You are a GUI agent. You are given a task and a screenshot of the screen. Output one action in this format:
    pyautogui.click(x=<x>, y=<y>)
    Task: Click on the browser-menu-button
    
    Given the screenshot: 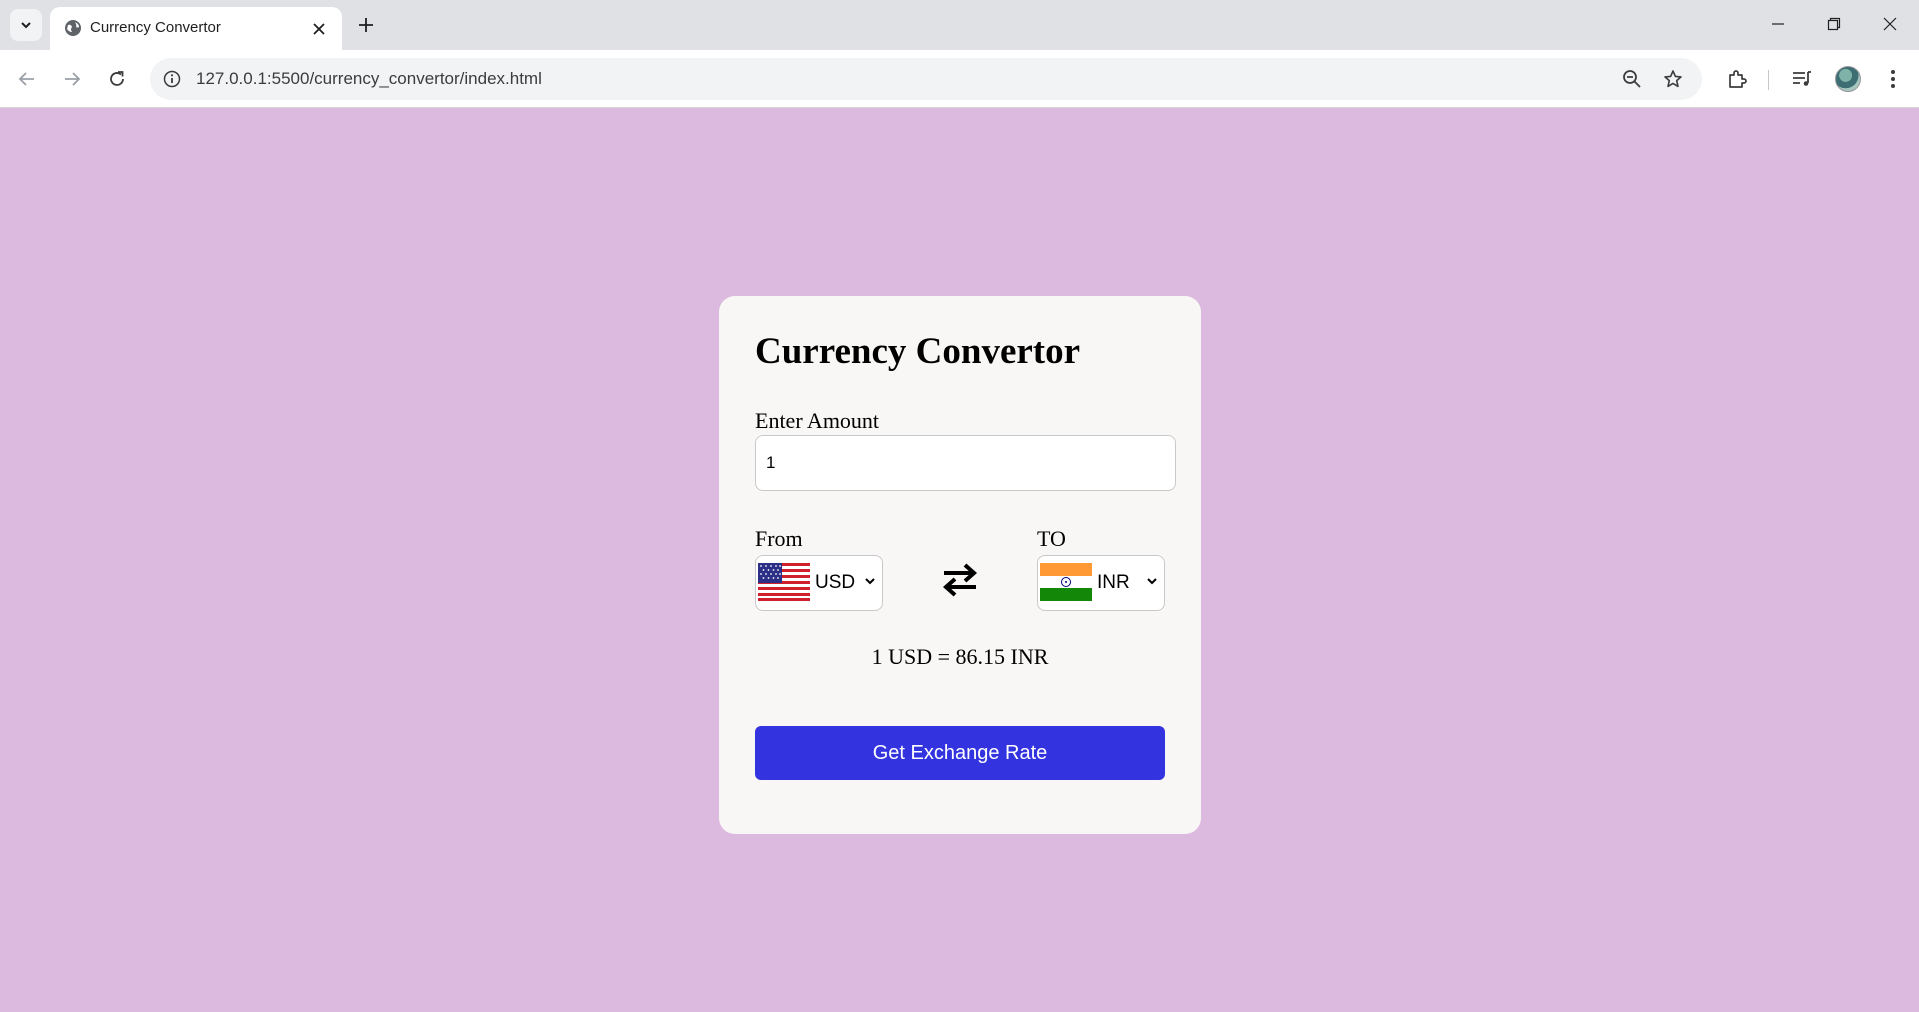 What is the action you would take?
    pyautogui.click(x=1893, y=79)
    